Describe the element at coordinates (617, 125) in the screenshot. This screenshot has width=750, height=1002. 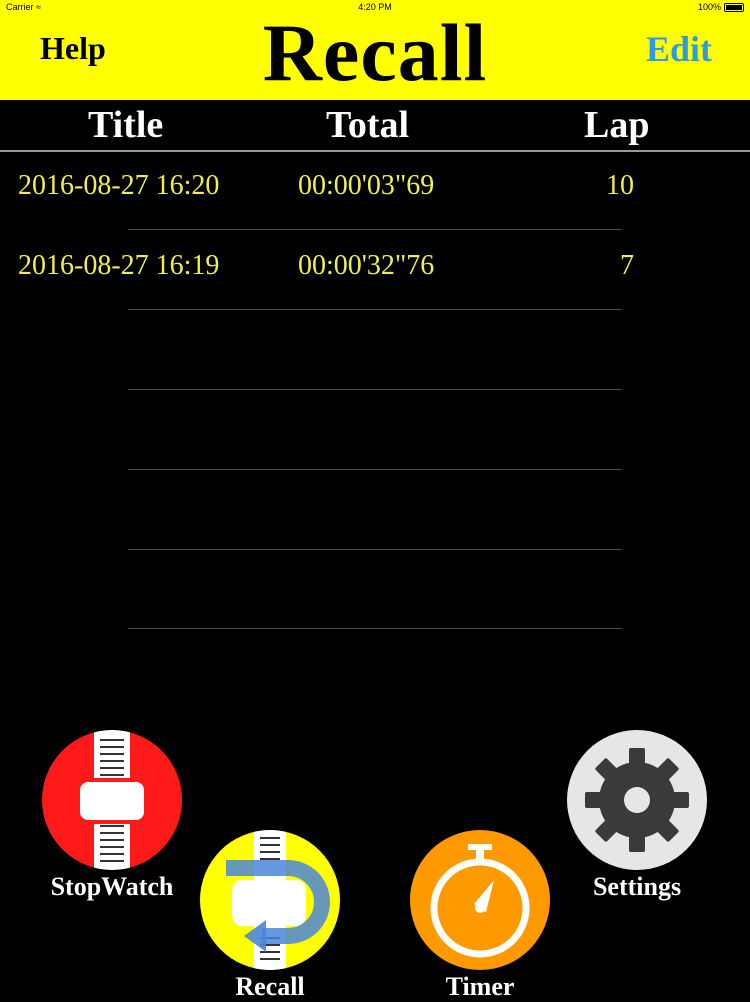
I see `column-header-lap: Lap` at that location.